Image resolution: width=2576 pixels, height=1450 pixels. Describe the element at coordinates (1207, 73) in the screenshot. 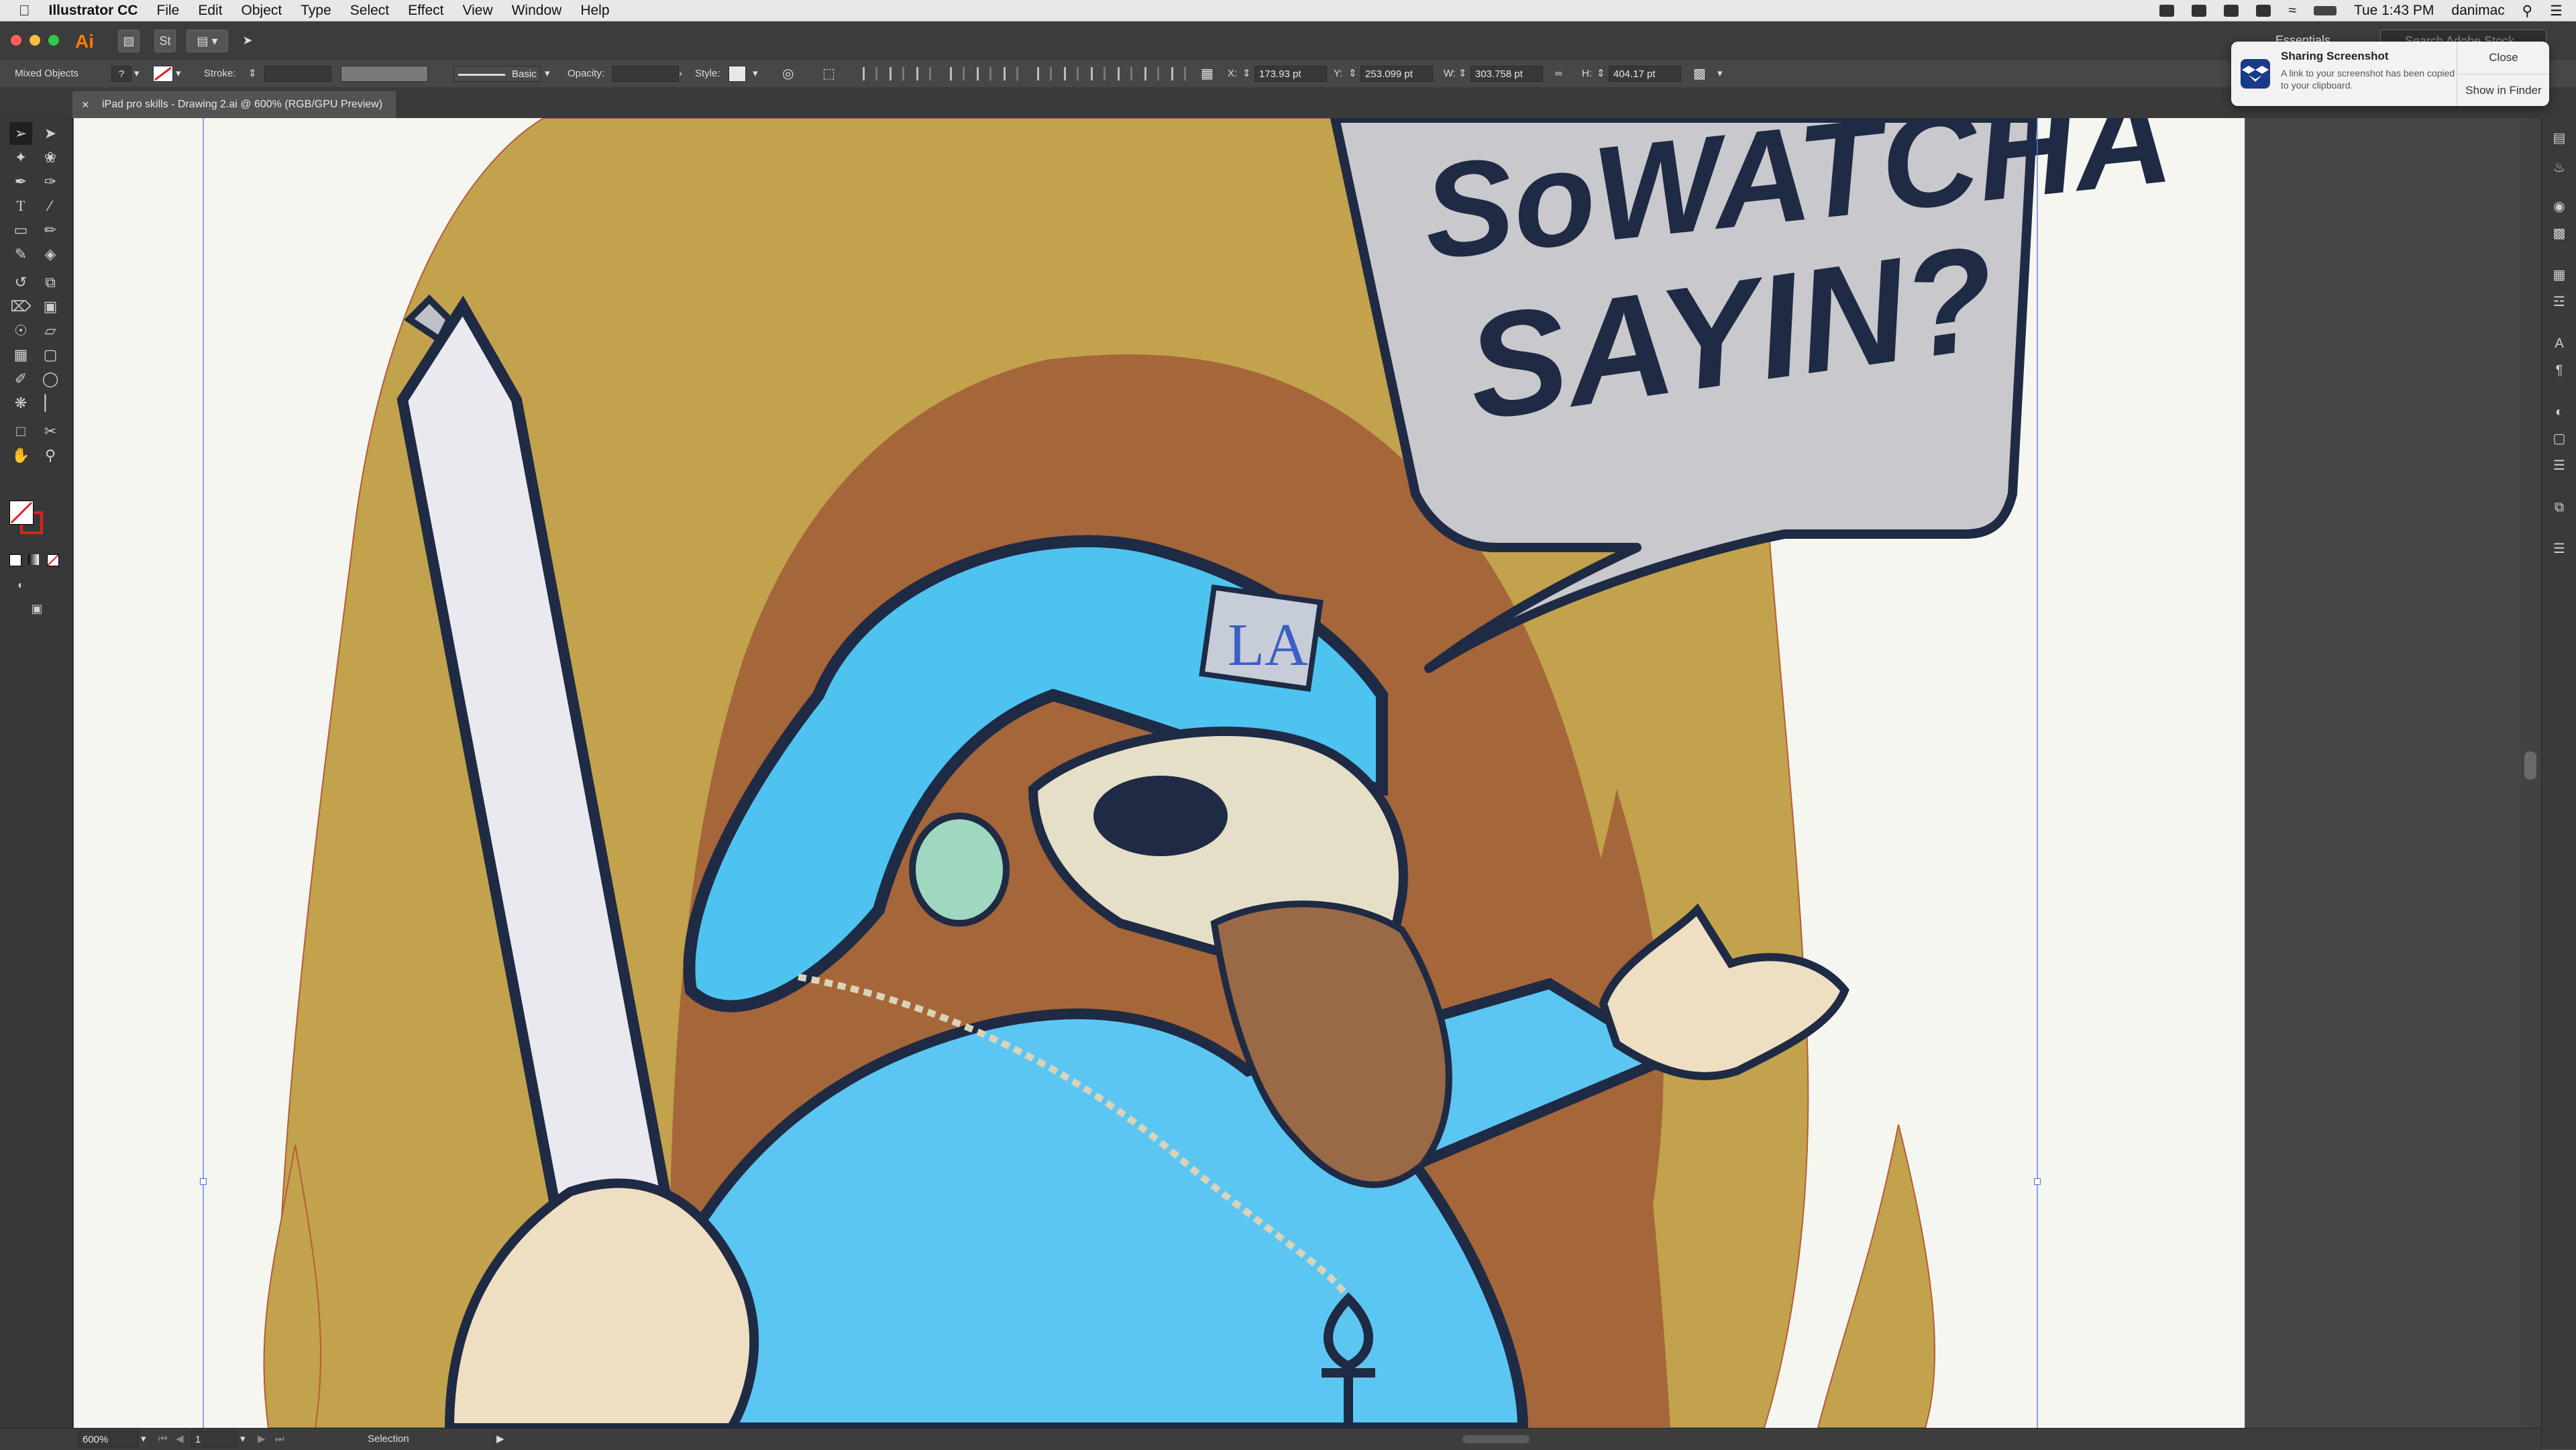

I see `transform-reference-point-icon: ▦` at that location.